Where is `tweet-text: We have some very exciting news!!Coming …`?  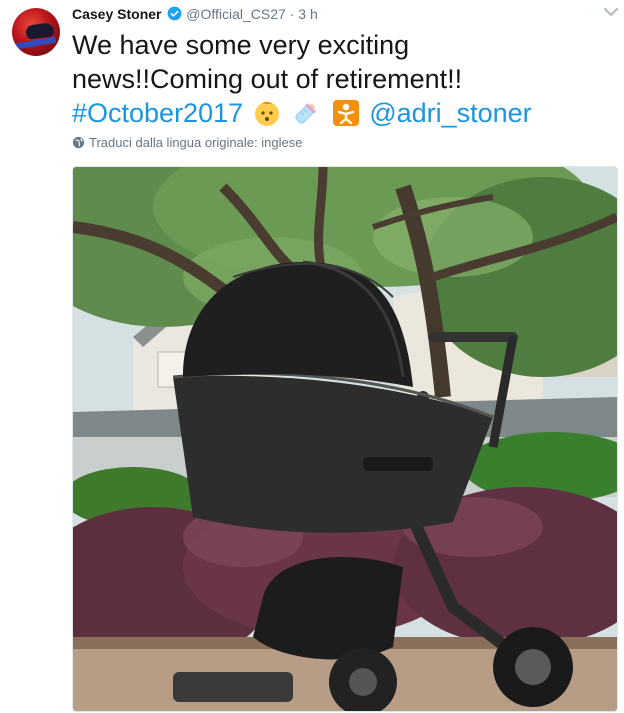 tweet-text: We have some very exciting news!!Coming … is located at coordinates (344, 79).